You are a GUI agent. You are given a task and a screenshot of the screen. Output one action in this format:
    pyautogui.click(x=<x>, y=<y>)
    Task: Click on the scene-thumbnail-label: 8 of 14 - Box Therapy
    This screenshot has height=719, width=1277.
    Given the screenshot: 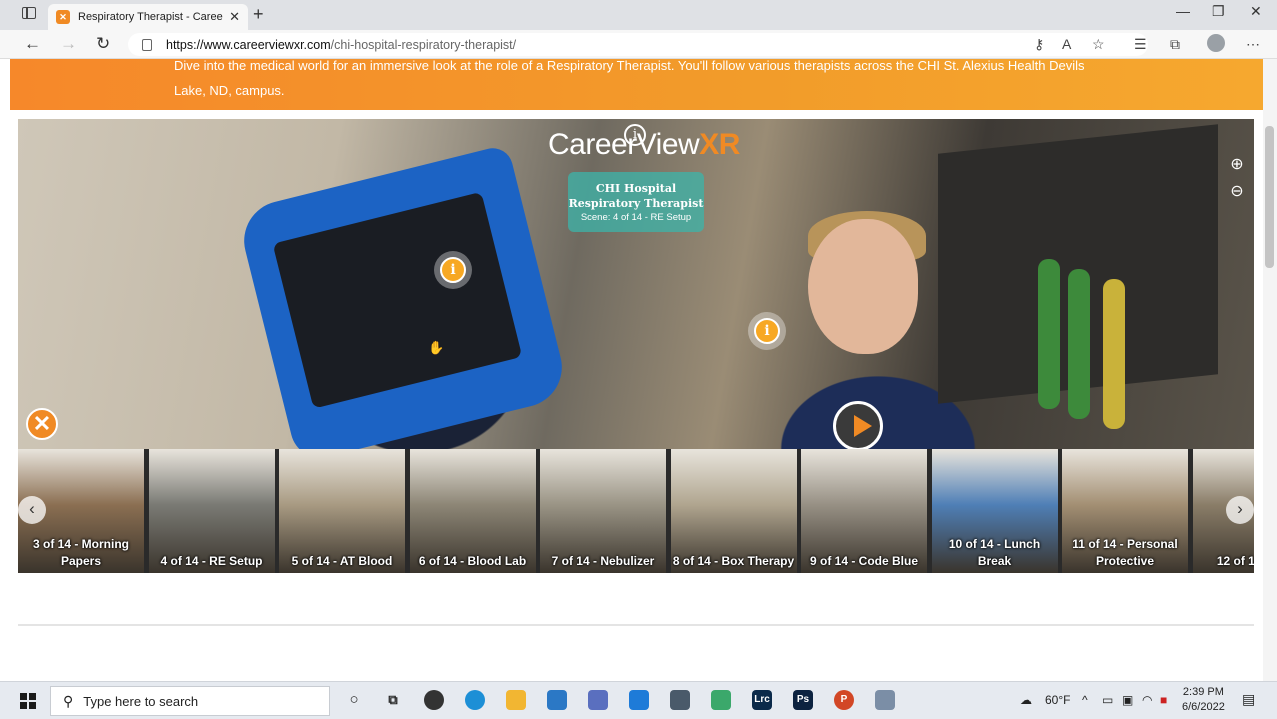 What is the action you would take?
    pyautogui.click(x=733, y=561)
    